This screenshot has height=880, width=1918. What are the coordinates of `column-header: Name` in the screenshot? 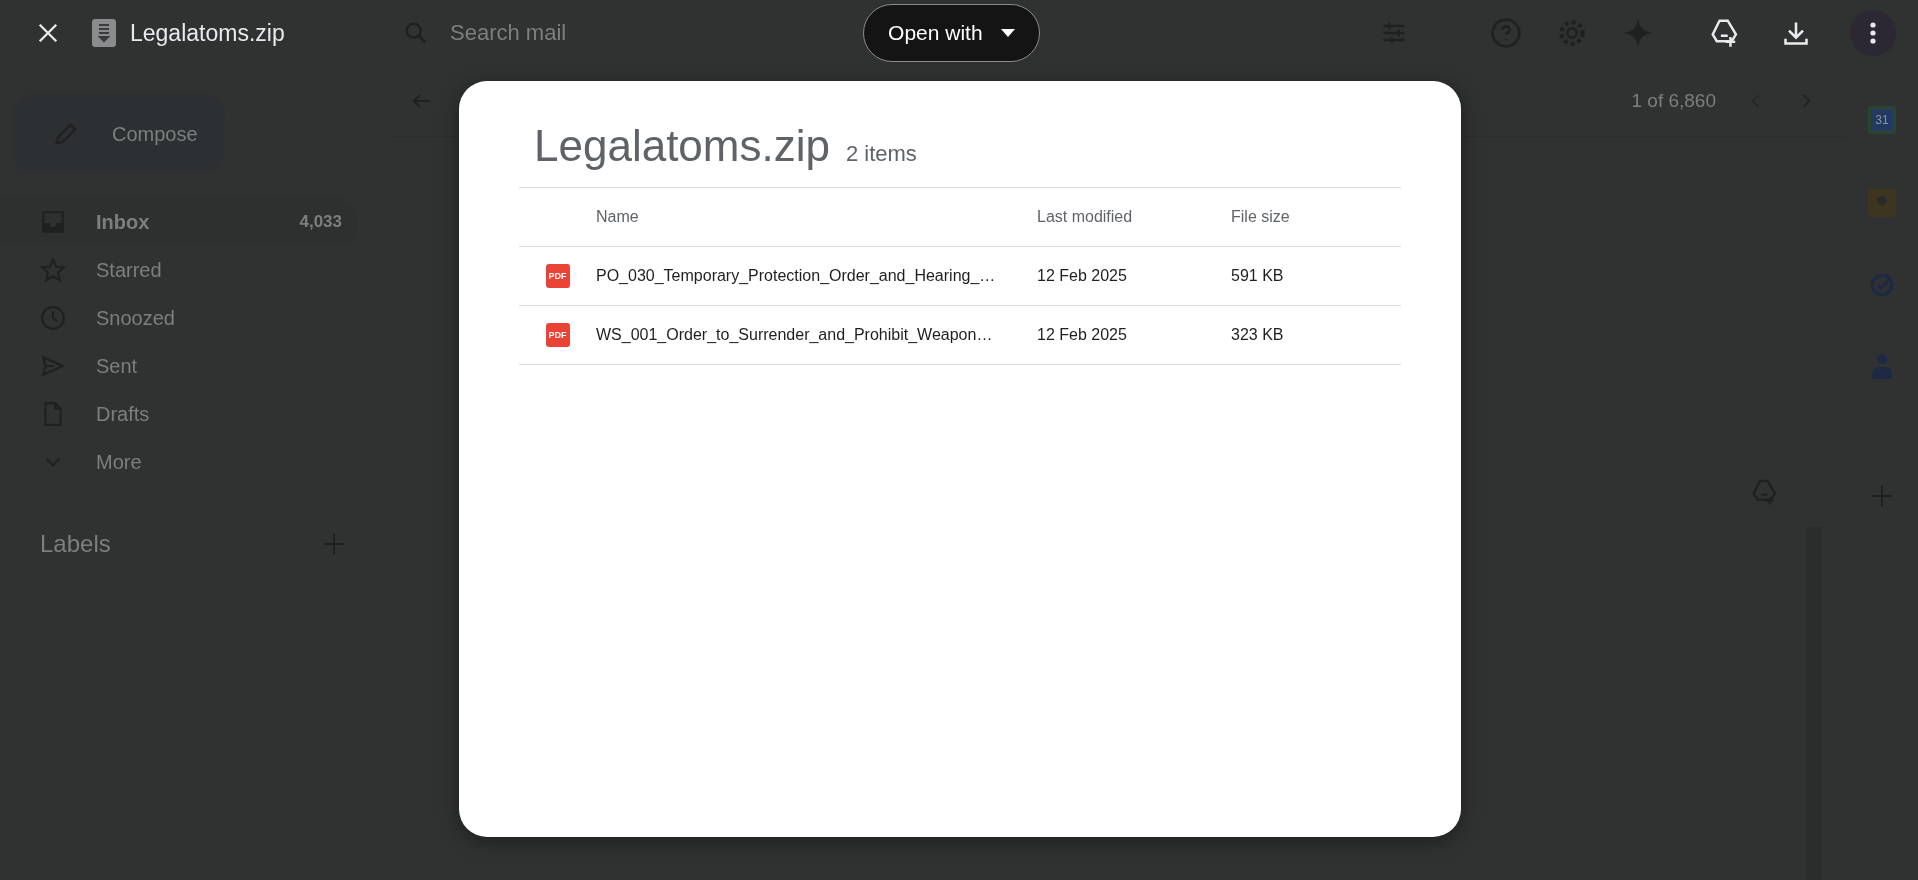 It's located at (618, 217).